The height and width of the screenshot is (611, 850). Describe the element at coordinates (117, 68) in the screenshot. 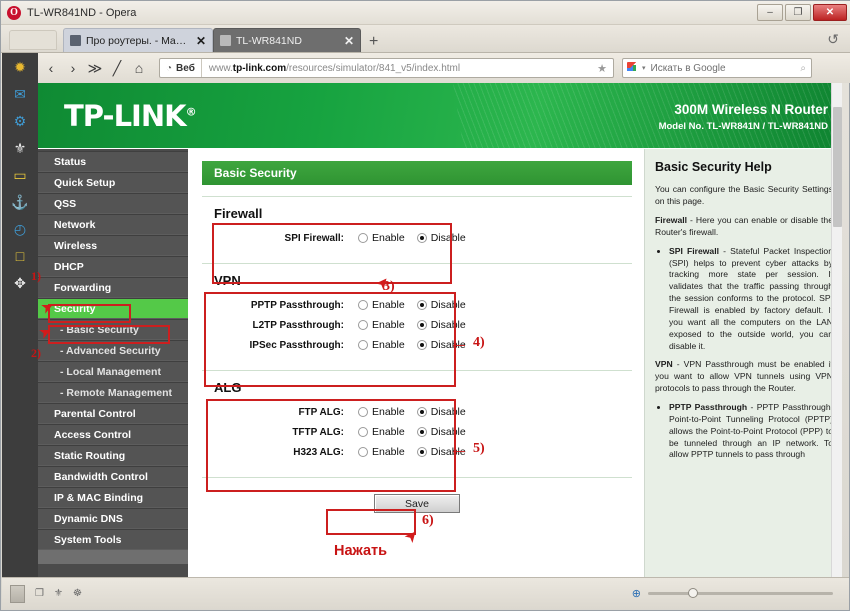

I see `stop-icon: ╱` at that location.